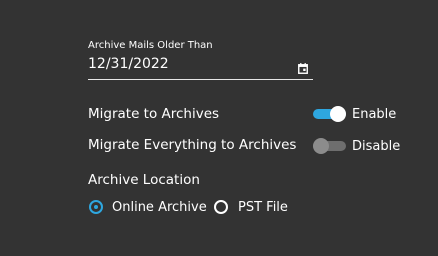 This screenshot has width=438, height=256. What do you see at coordinates (200, 66) in the screenshot?
I see `archive-date-input: 12/31/2022` at bounding box center [200, 66].